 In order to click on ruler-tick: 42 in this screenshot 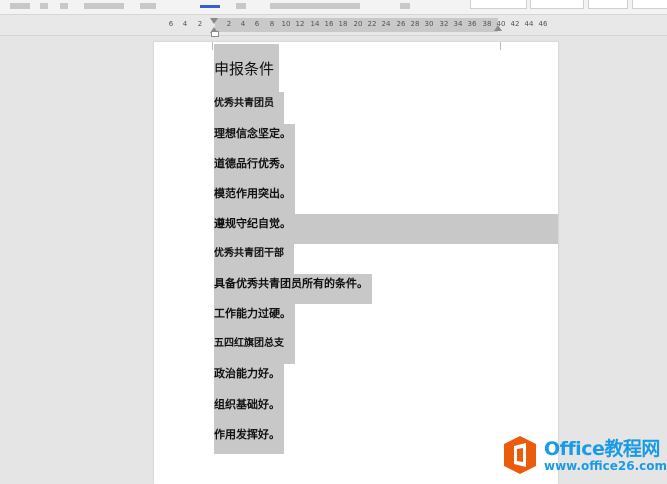, I will do `click(515, 24)`.